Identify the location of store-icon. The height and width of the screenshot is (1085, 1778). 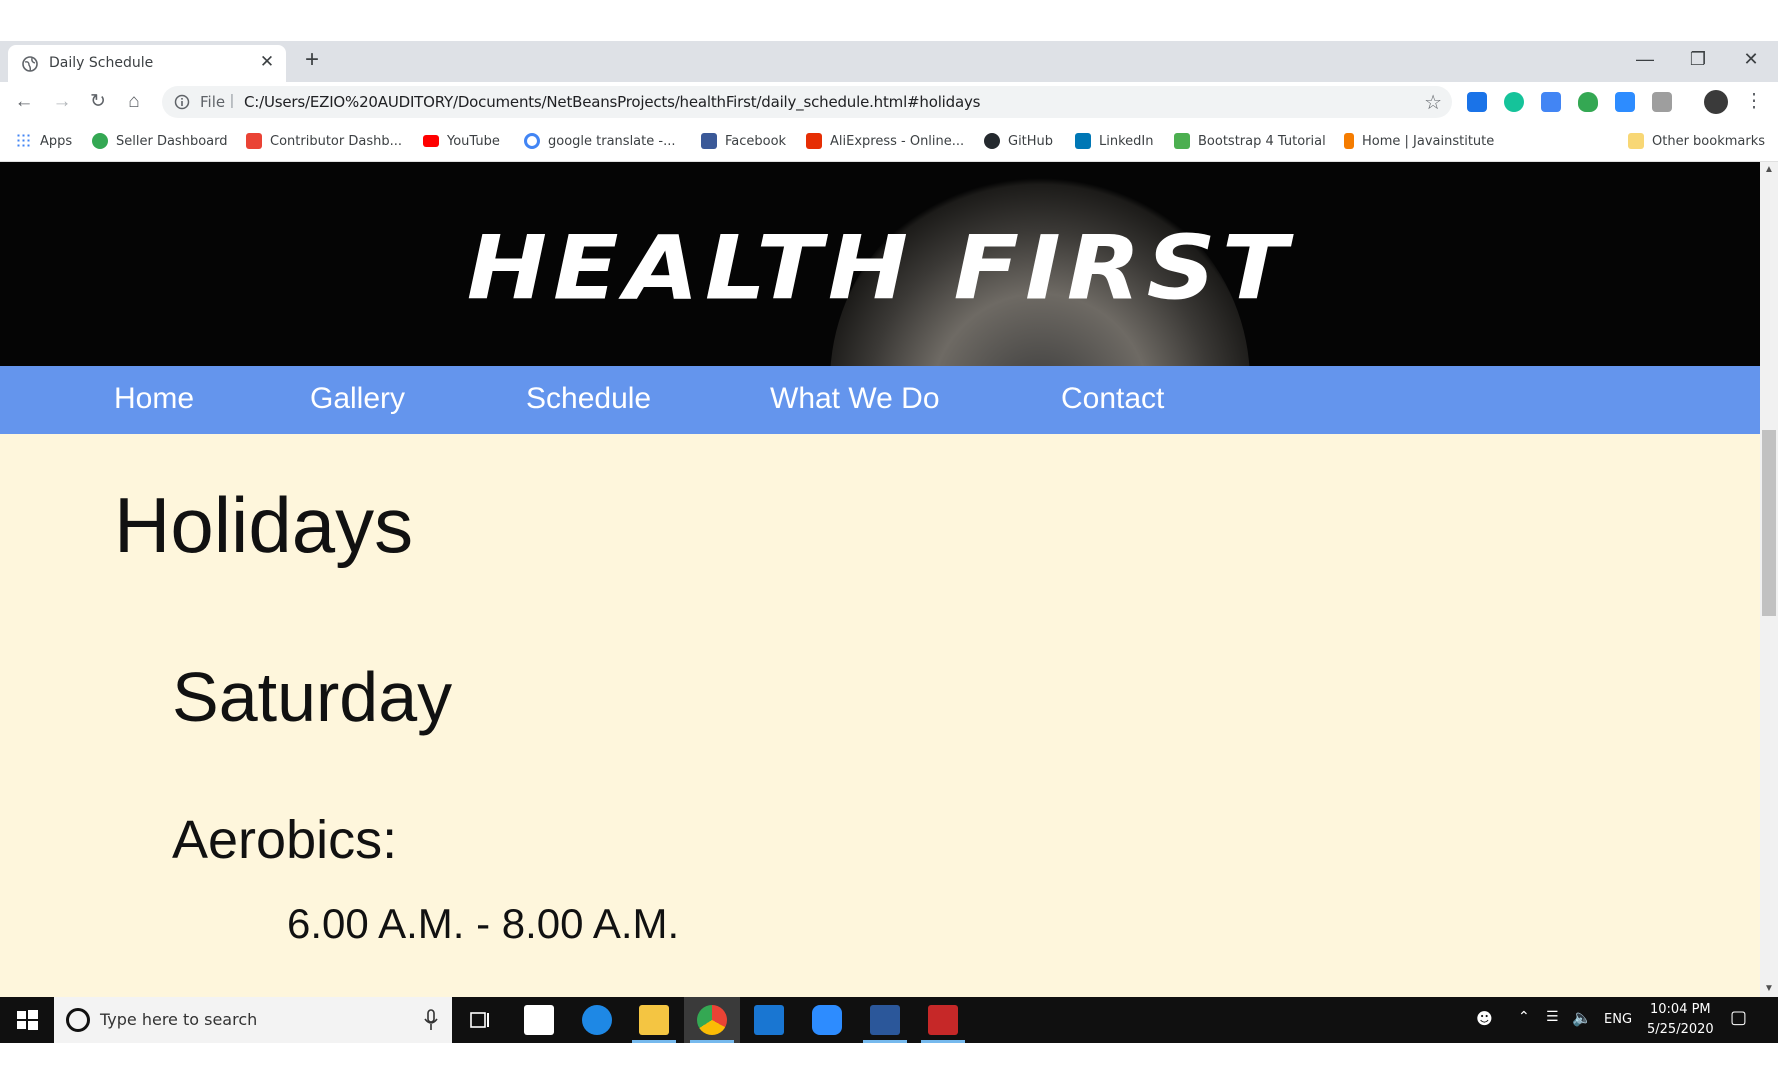
(539, 1020).